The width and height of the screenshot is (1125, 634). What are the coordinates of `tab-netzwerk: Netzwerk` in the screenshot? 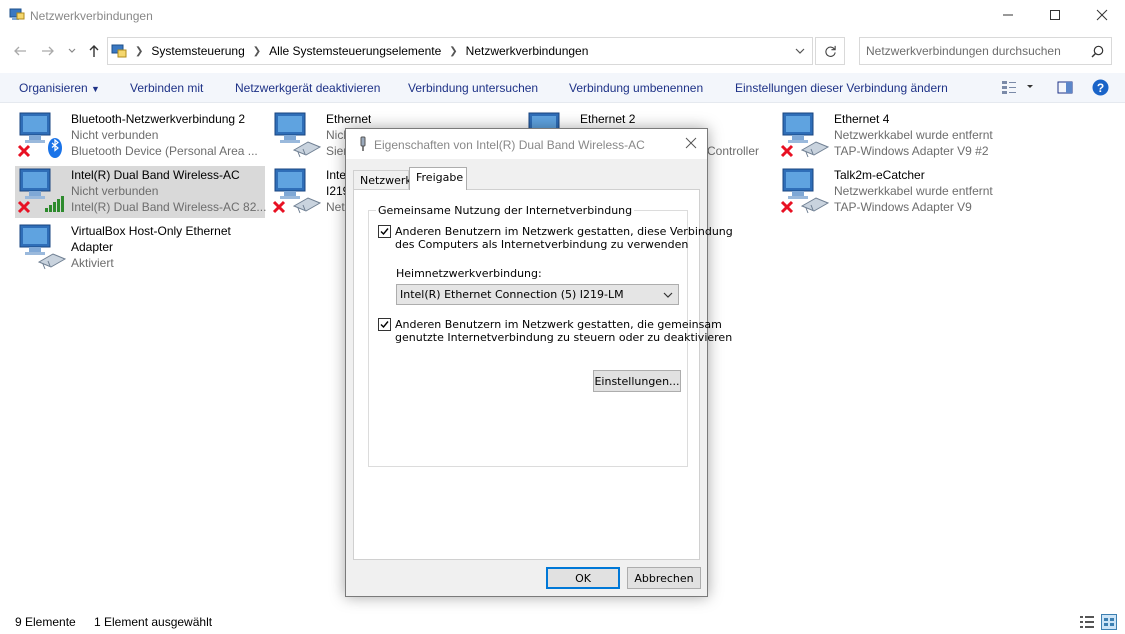 It's located at (382, 180).